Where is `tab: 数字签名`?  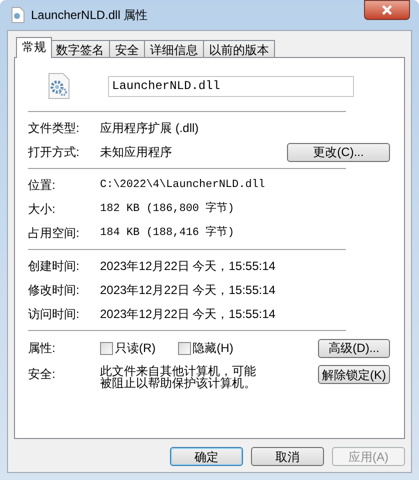 tab: 数字签名 is located at coordinates (80, 49).